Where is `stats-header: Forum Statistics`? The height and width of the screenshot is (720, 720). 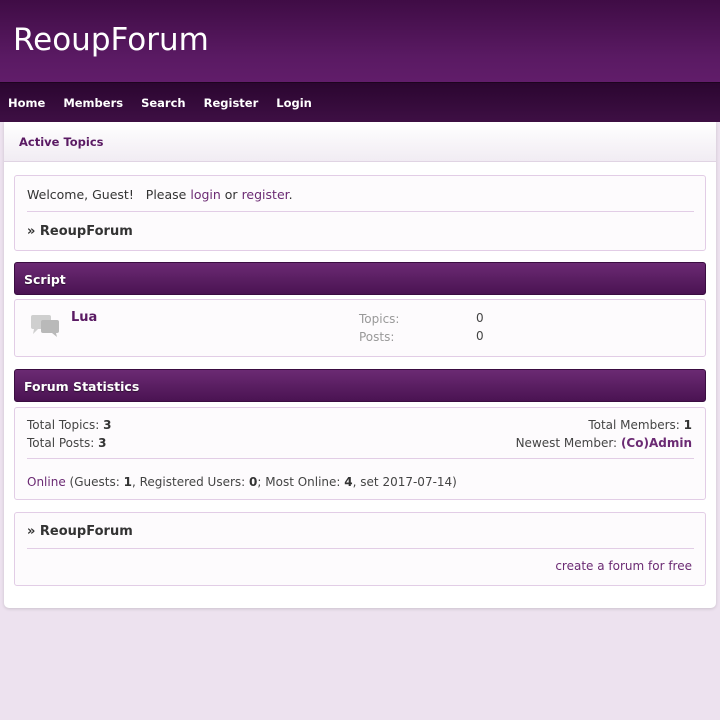
stats-header: Forum Statistics is located at coordinates (360, 385).